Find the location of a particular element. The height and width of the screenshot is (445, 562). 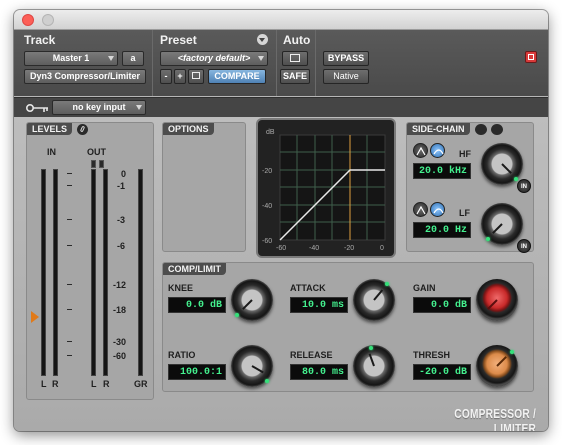

hf-in-button: IN is located at coordinates (524, 186).